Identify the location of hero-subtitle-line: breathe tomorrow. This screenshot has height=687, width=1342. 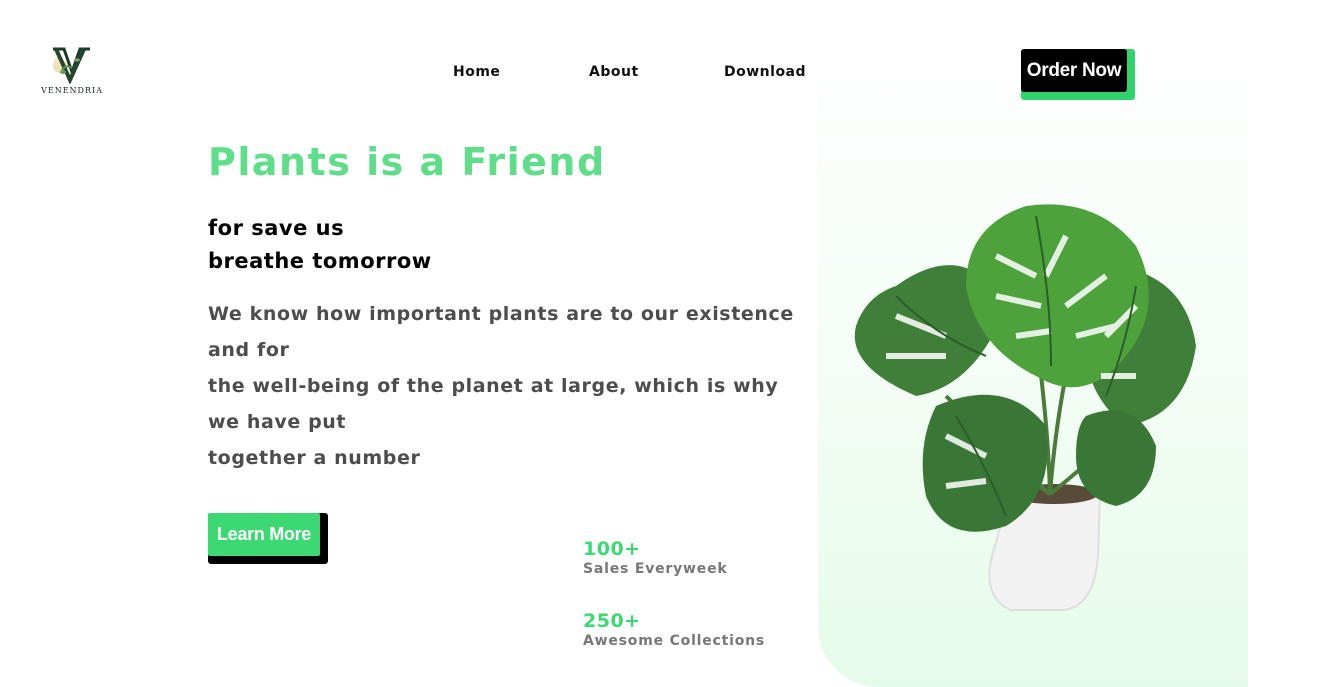
(320, 261).